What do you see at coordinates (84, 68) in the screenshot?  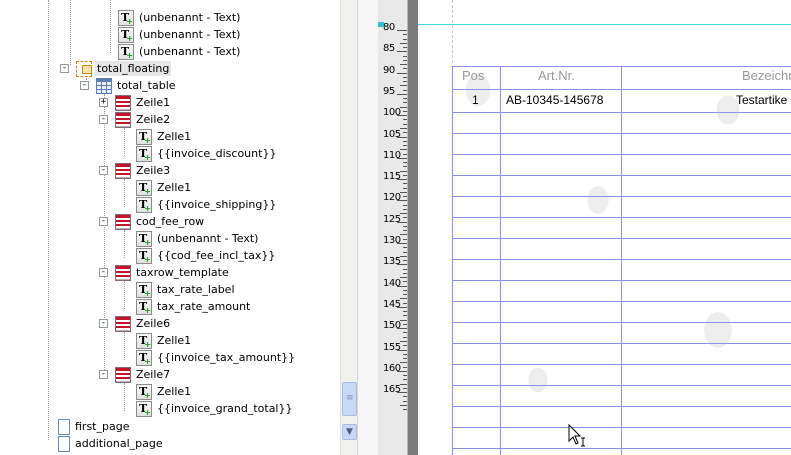 I see `floating-frame-icon` at bounding box center [84, 68].